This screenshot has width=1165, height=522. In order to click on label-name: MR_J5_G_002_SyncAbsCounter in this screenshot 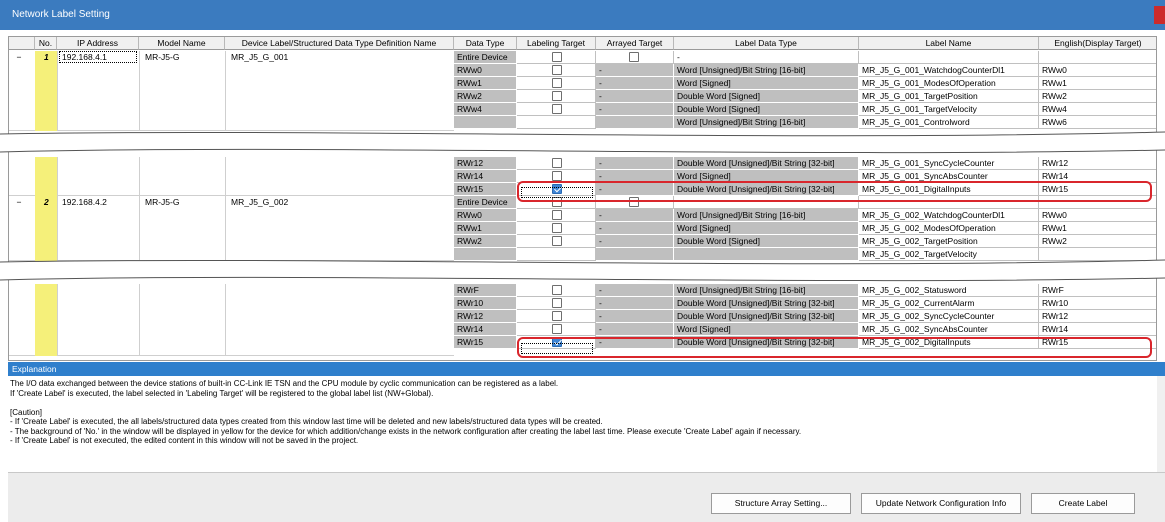, I will do `click(949, 329)`.